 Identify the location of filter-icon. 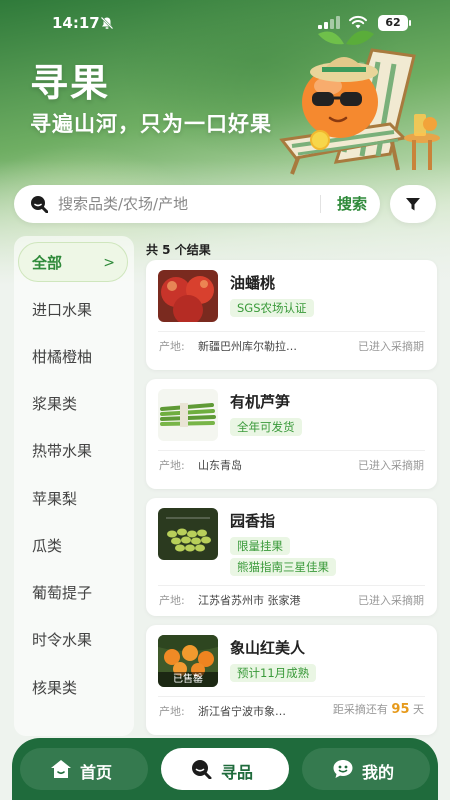
(413, 204).